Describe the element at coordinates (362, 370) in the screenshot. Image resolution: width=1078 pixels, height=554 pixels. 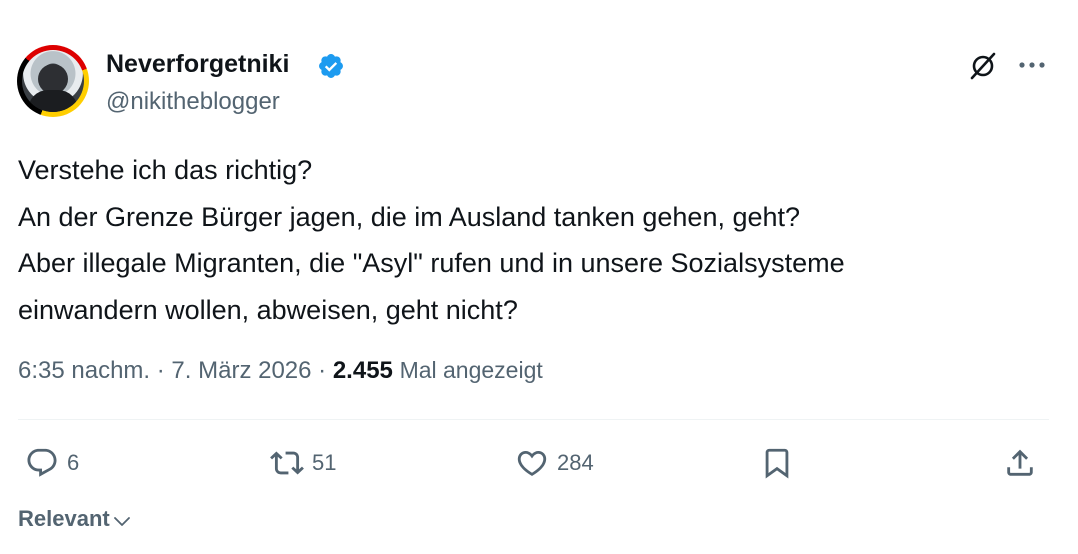
I see `views-count: 2.455` at that location.